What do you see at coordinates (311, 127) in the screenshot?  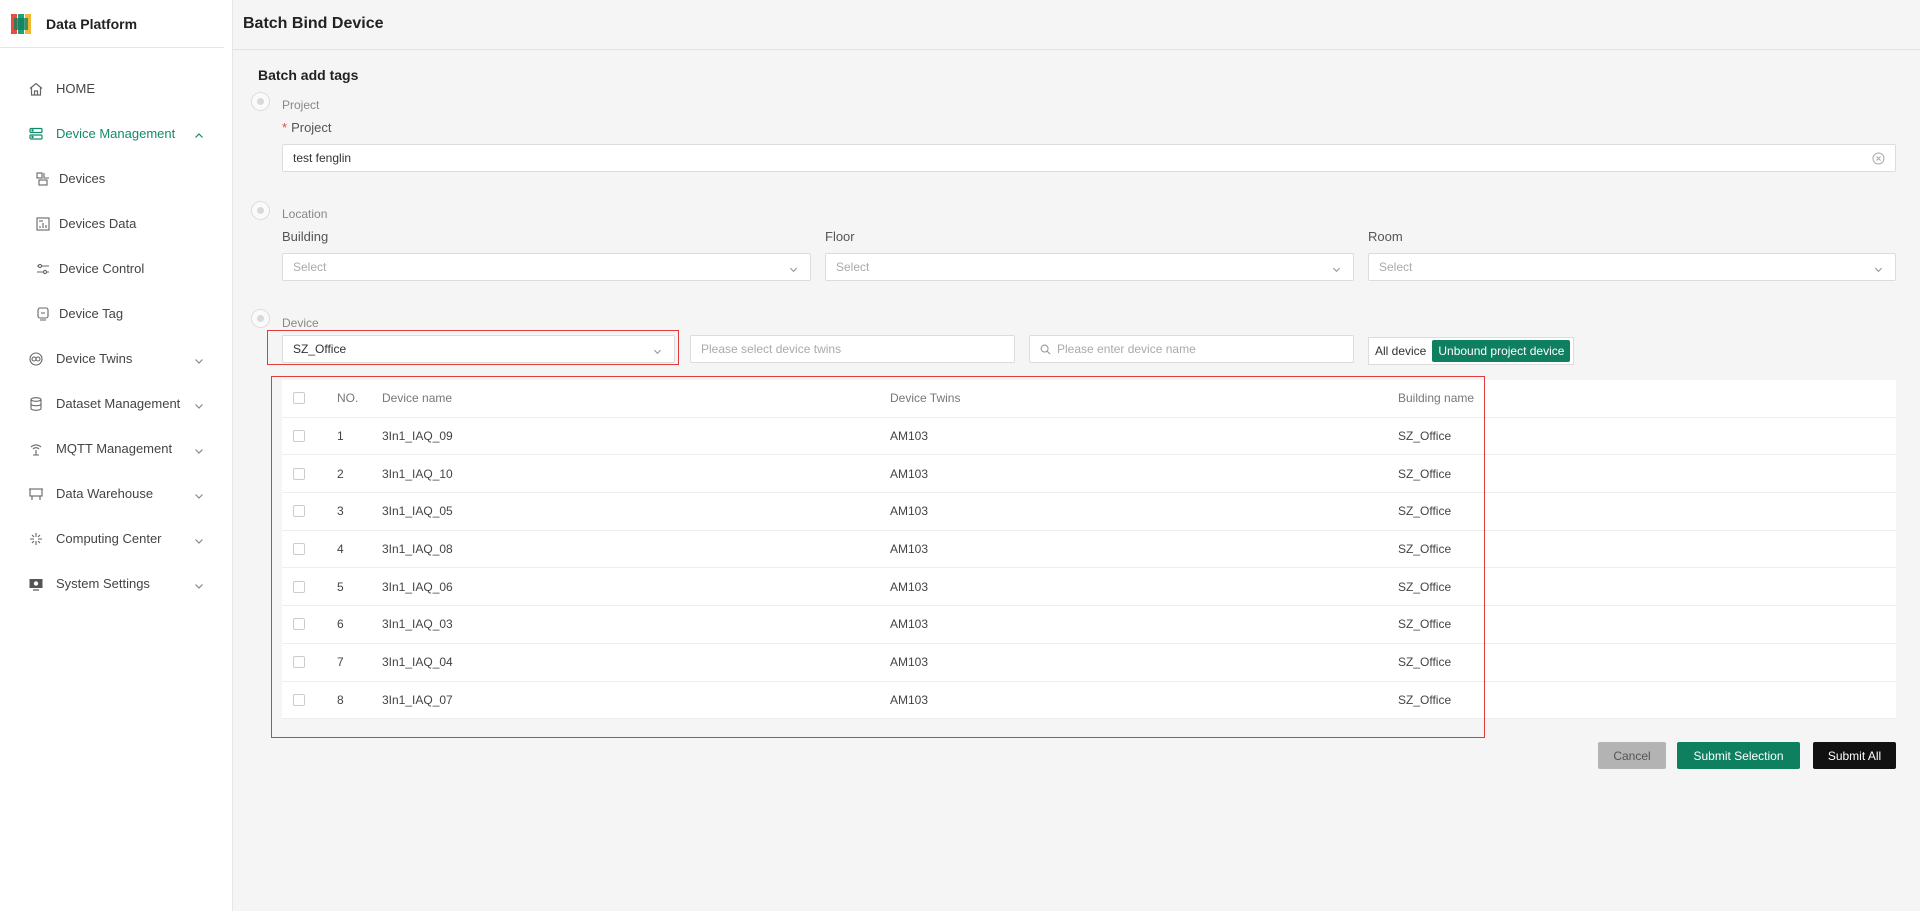 I see `project-label-text: Project` at bounding box center [311, 127].